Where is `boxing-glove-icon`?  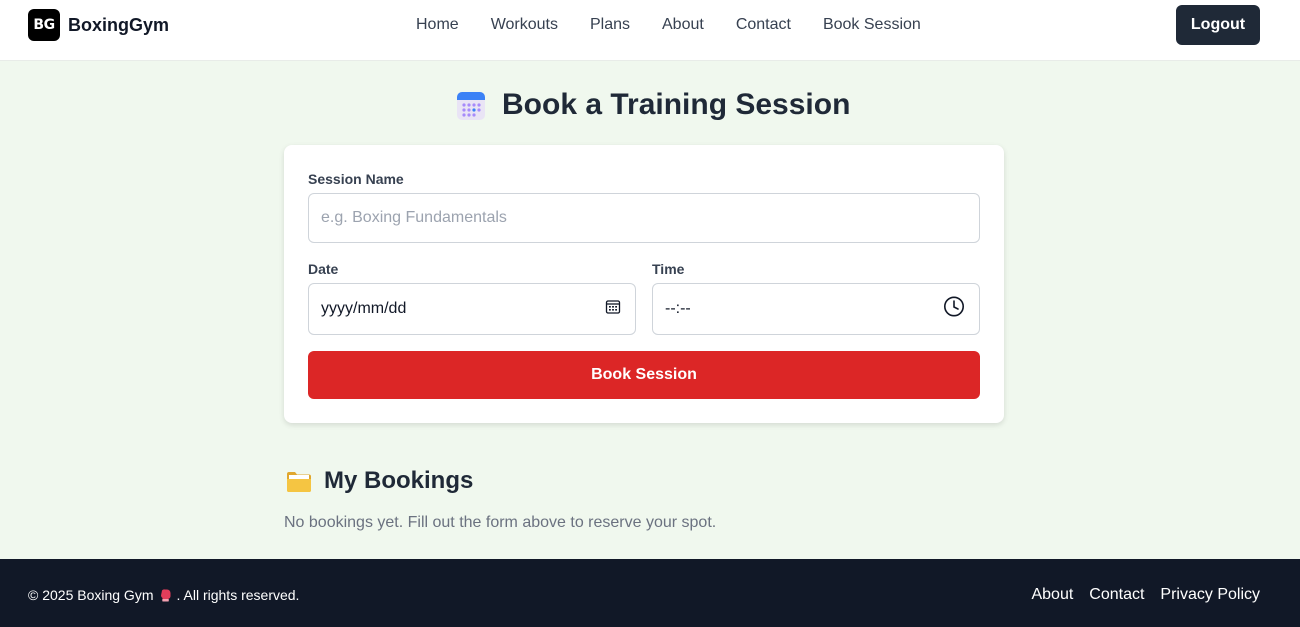 boxing-glove-icon is located at coordinates (165, 595).